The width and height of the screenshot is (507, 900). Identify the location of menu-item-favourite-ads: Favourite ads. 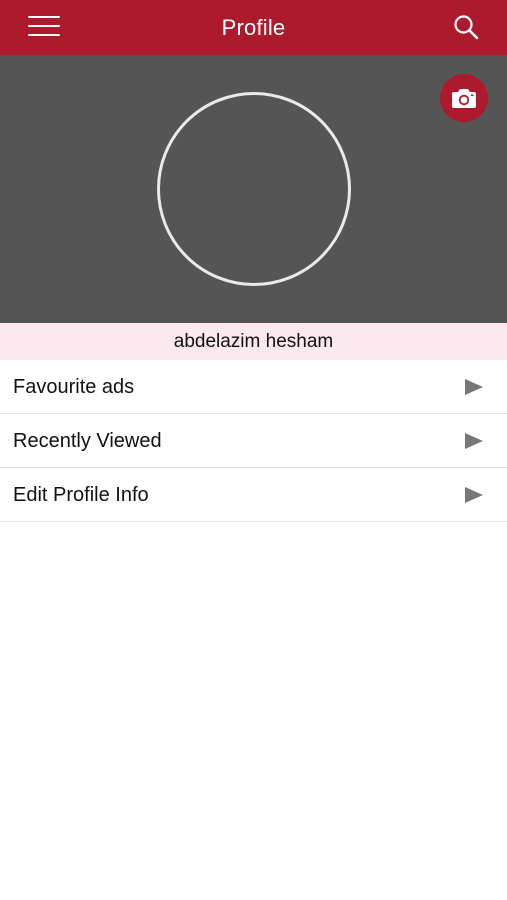
(253, 387).